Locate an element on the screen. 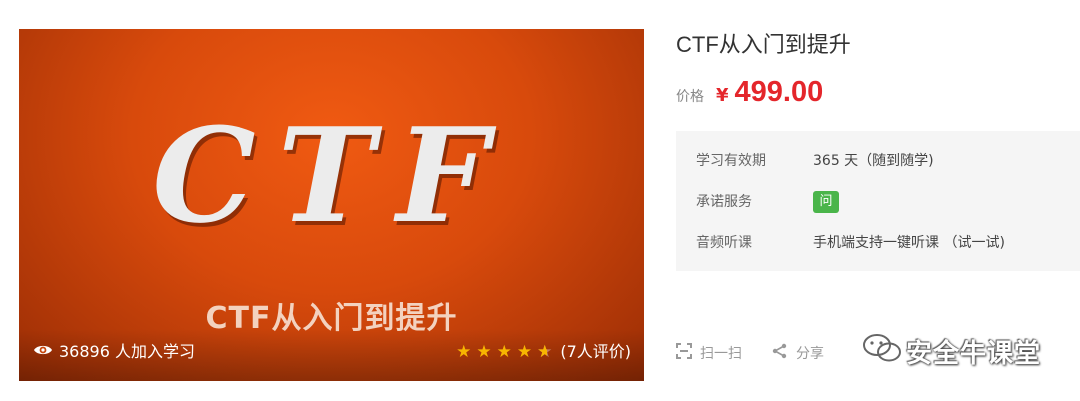  detail-label: 音频听课 is located at coordinates (724, 243).